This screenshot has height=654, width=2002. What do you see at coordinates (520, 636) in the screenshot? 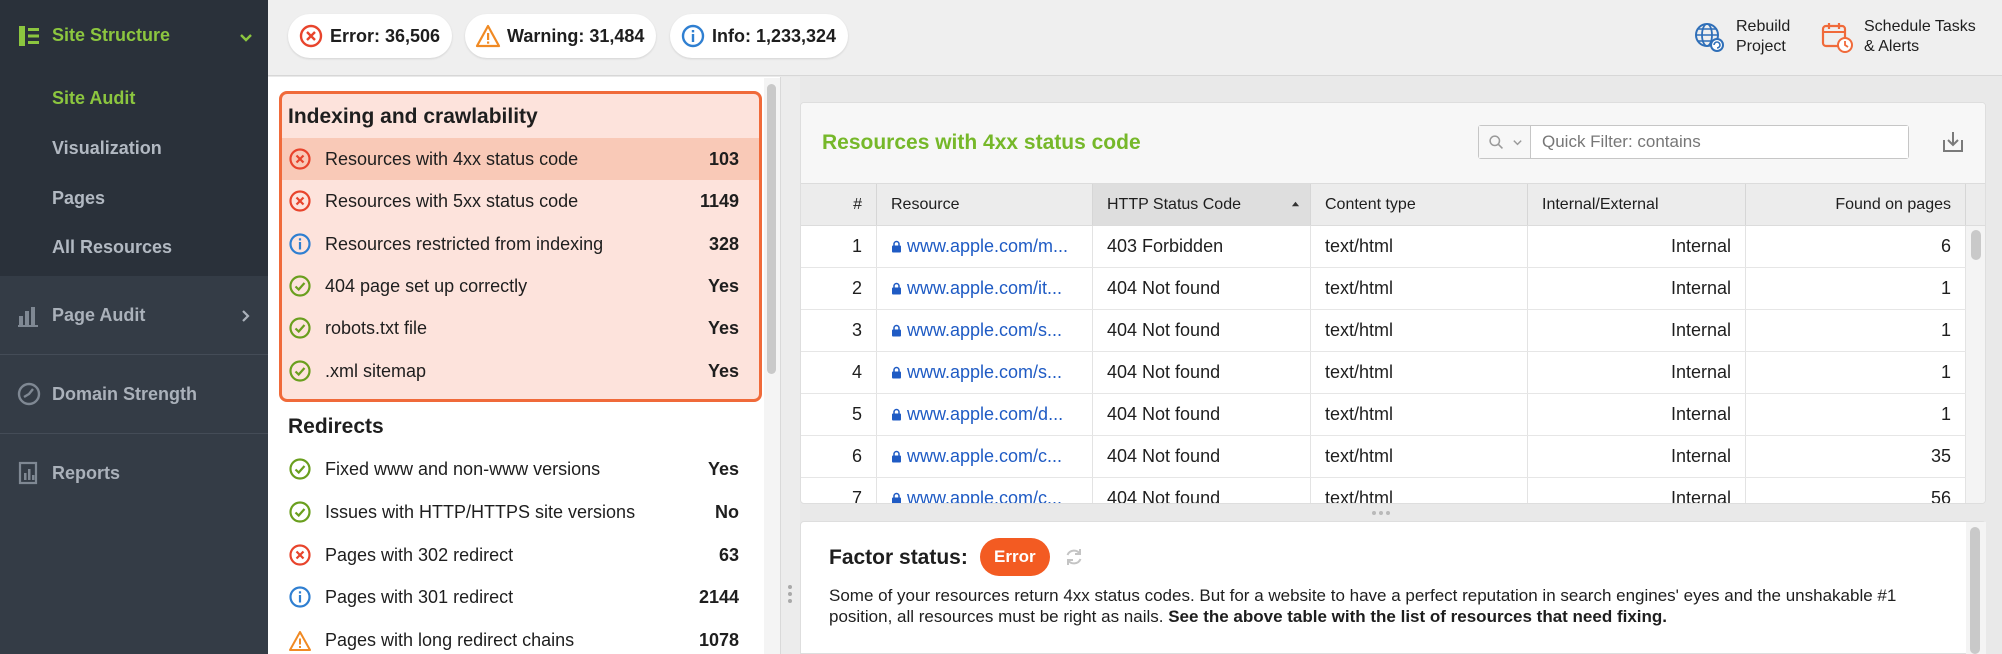
I see `factor-row-redirect-chains: Pages with long redirect chains 1078` at bounding box center [520, 636].